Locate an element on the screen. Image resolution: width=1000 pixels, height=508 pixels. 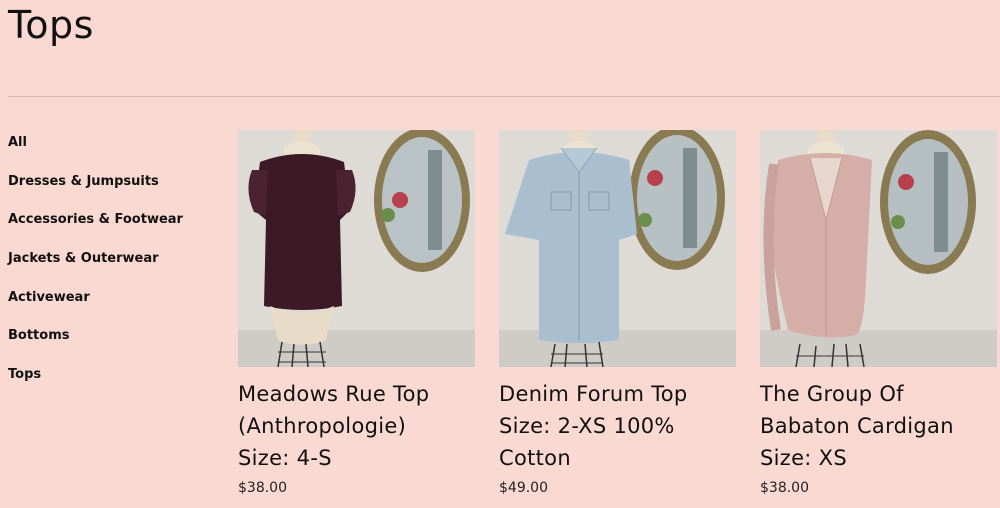
header-divider is located at coordinates (504, 96).